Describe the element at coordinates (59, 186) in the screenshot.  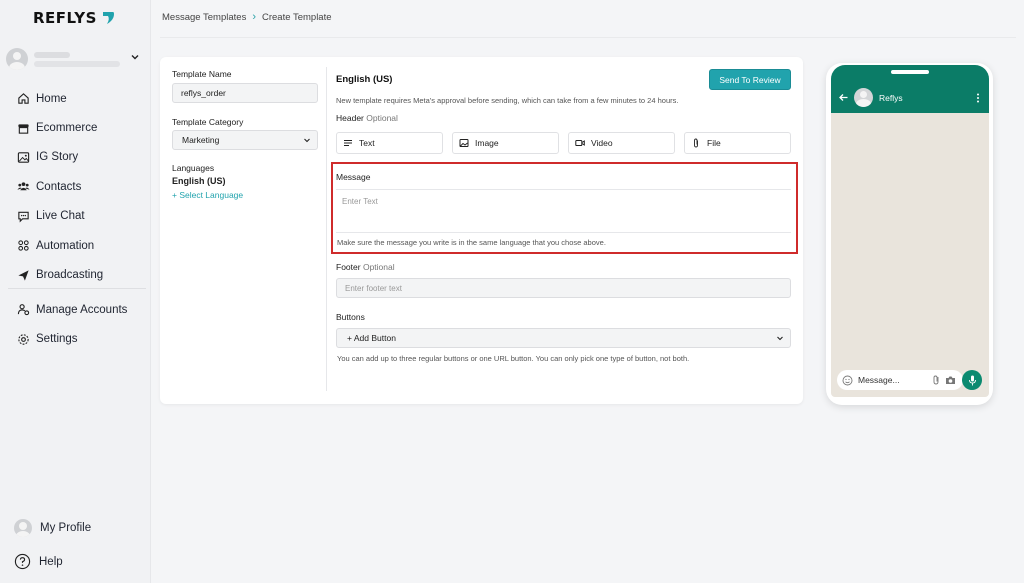
I see `sidebar-item-label: Contacts` at that location.